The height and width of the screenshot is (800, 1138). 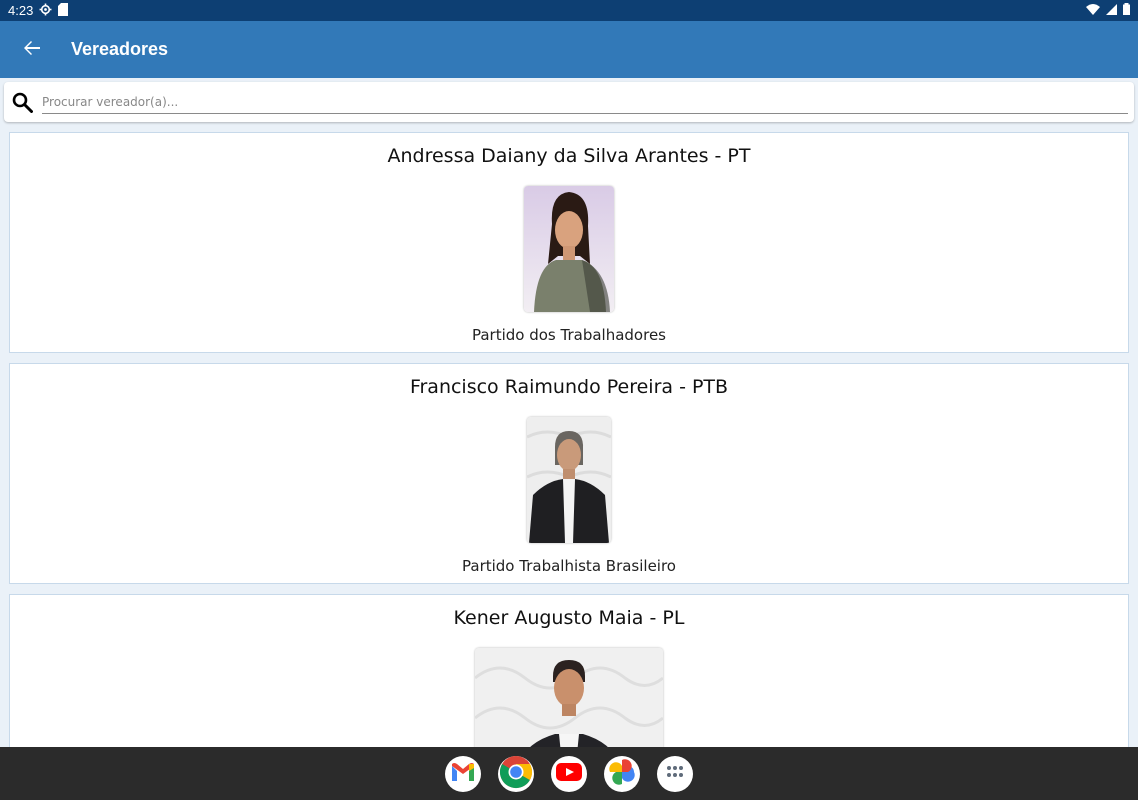 I want to click on settings-gear-icon, so click(x=45, y=11).